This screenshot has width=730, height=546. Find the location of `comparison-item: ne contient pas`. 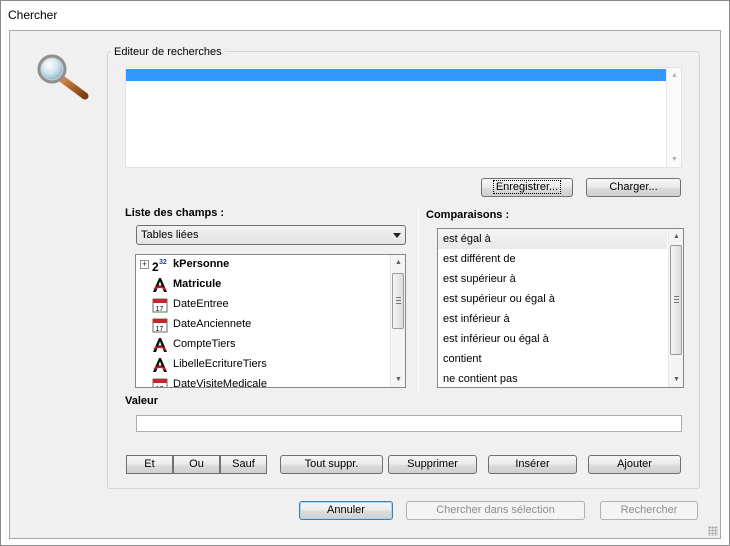

comparison-item: ne contient pas is located at coordinates (552, 378).